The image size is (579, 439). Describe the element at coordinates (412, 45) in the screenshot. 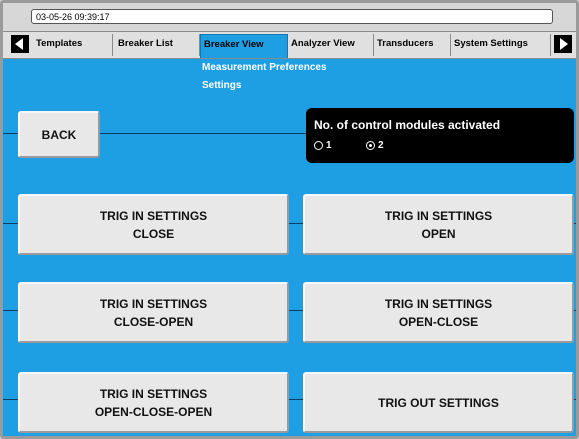

I see `tab-transducers: Transducers` at that location.